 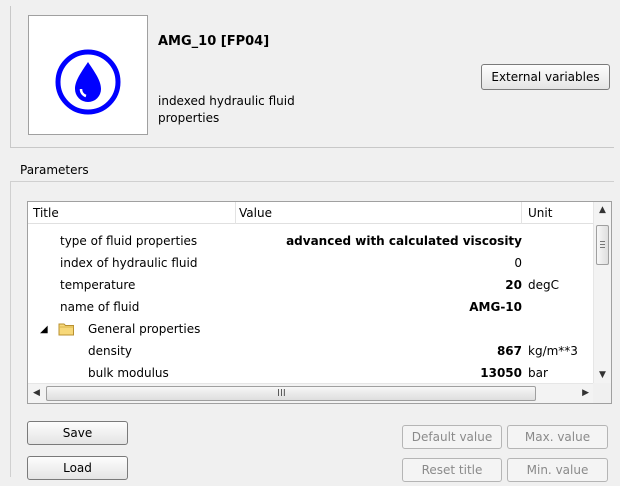 I want to click on save-button: Save, so click(x=77, y=433).